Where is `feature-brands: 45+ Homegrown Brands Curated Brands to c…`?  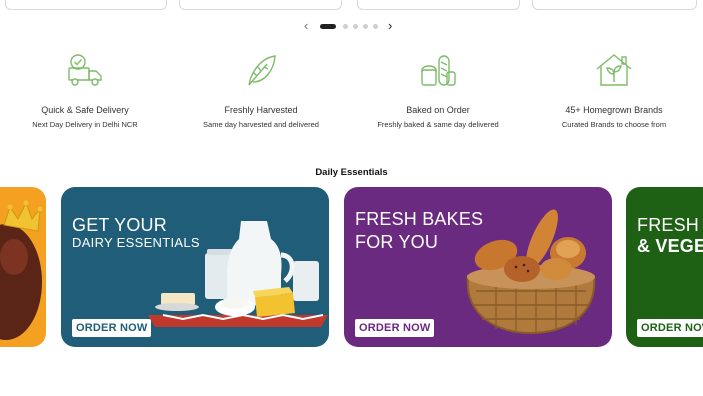 feature-brands: 45+ Homegrown Brands Curated Brands to c… is located at coordinates (614, 90).